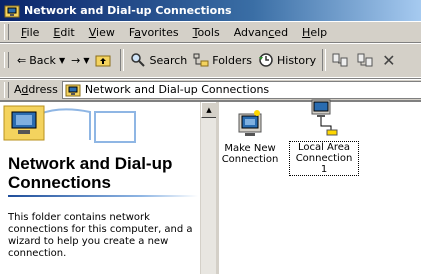 The width and height of the screenshot is (421, 274). Describe the element at coordinates (201, 60) in the screenshot. I see `folders-icon` at that location.